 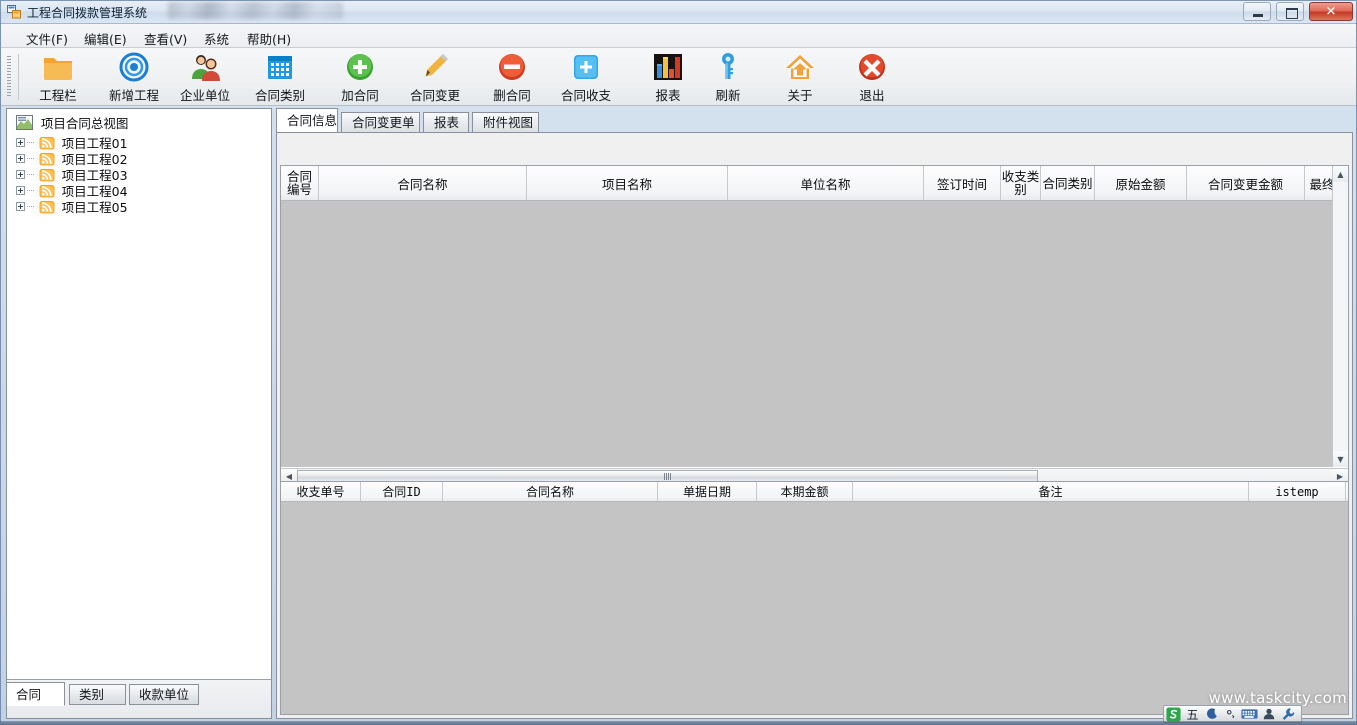 What do you see at coordinates (1290, 11) in the screenshot?
I see `maximize-button` at bounding box center [1290, 11].